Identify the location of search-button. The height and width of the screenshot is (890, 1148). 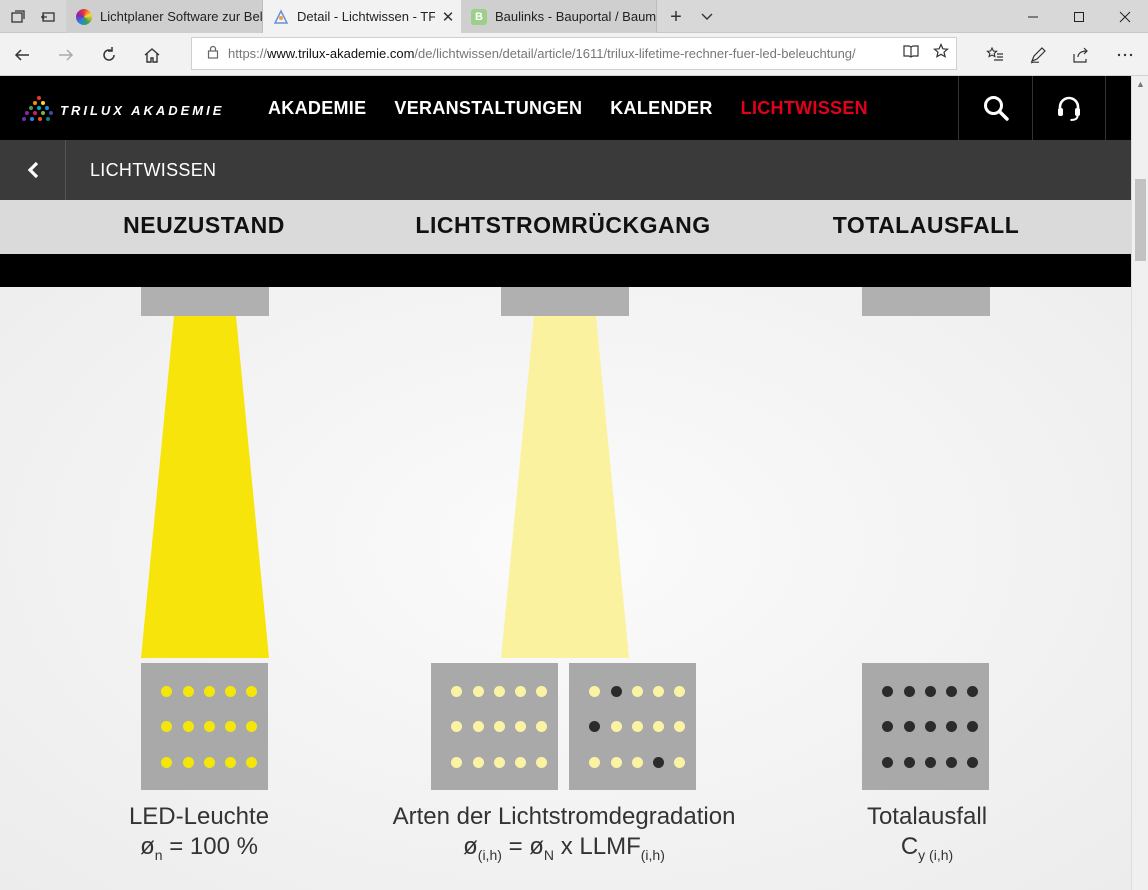
(995, 108).